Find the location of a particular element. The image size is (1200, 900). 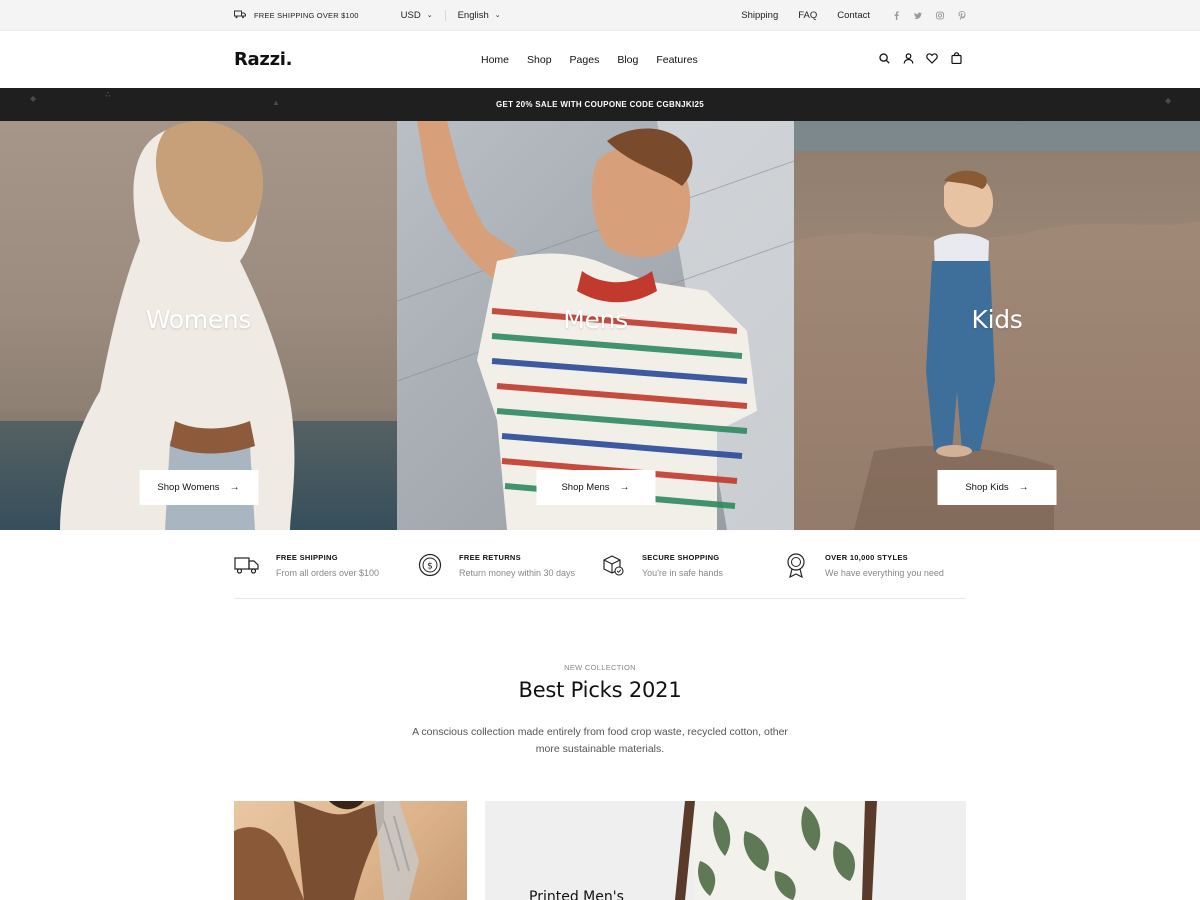

feature-title: FREE SHIPPING is located at coordinates (307, 557).